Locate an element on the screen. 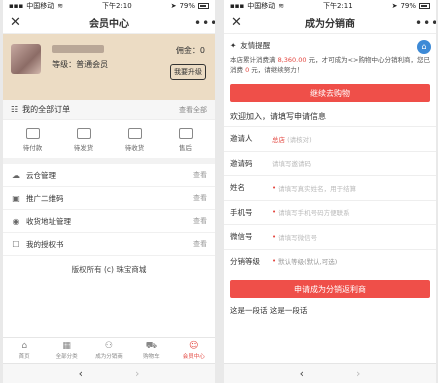 The image size is (438, 383). continue-shopping-button: 继续去购物 is located at coordinates (330, 93).